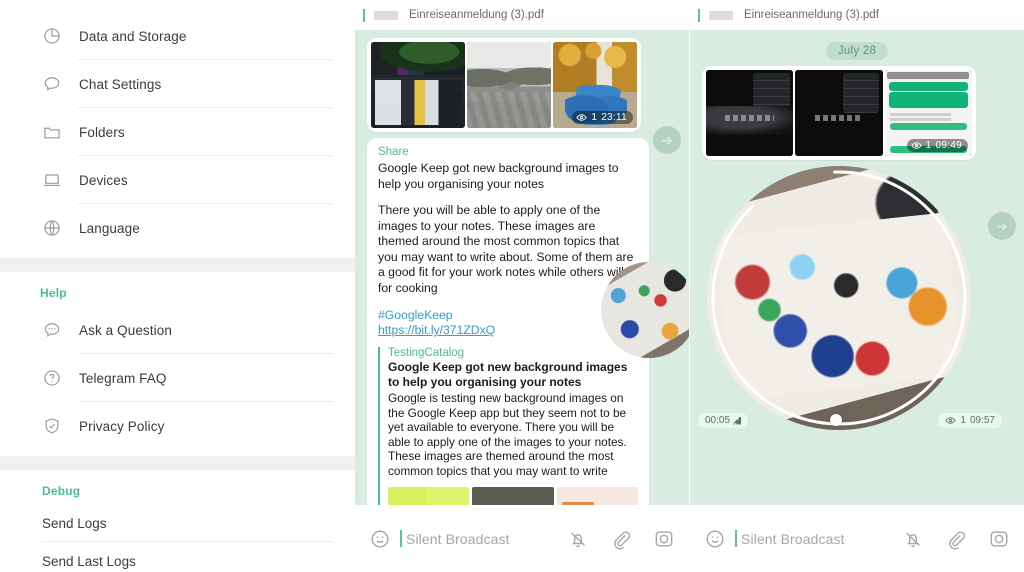 The height and width of the screenshot is (572, 1024). What do you see at coordinates (52, 330) in the screenshot?
I see `chat-dots-icon` at bounding box center [52, 330].